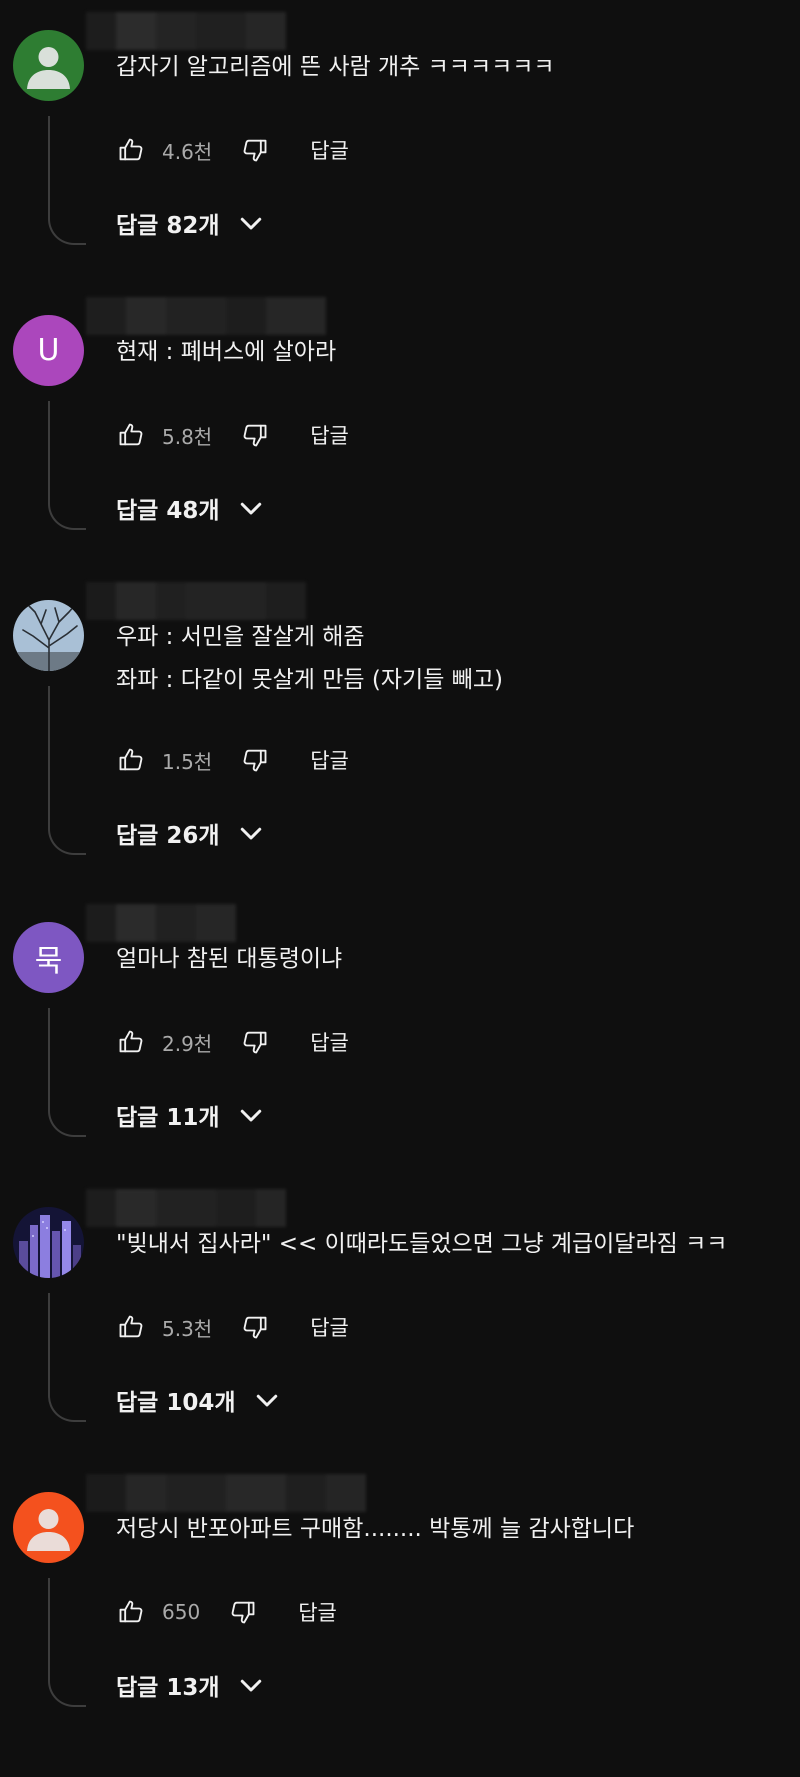  Describe the element at coordinates (232, 760) in the screenshot. I see `comment-actions: 1.5천 답글` at that location.